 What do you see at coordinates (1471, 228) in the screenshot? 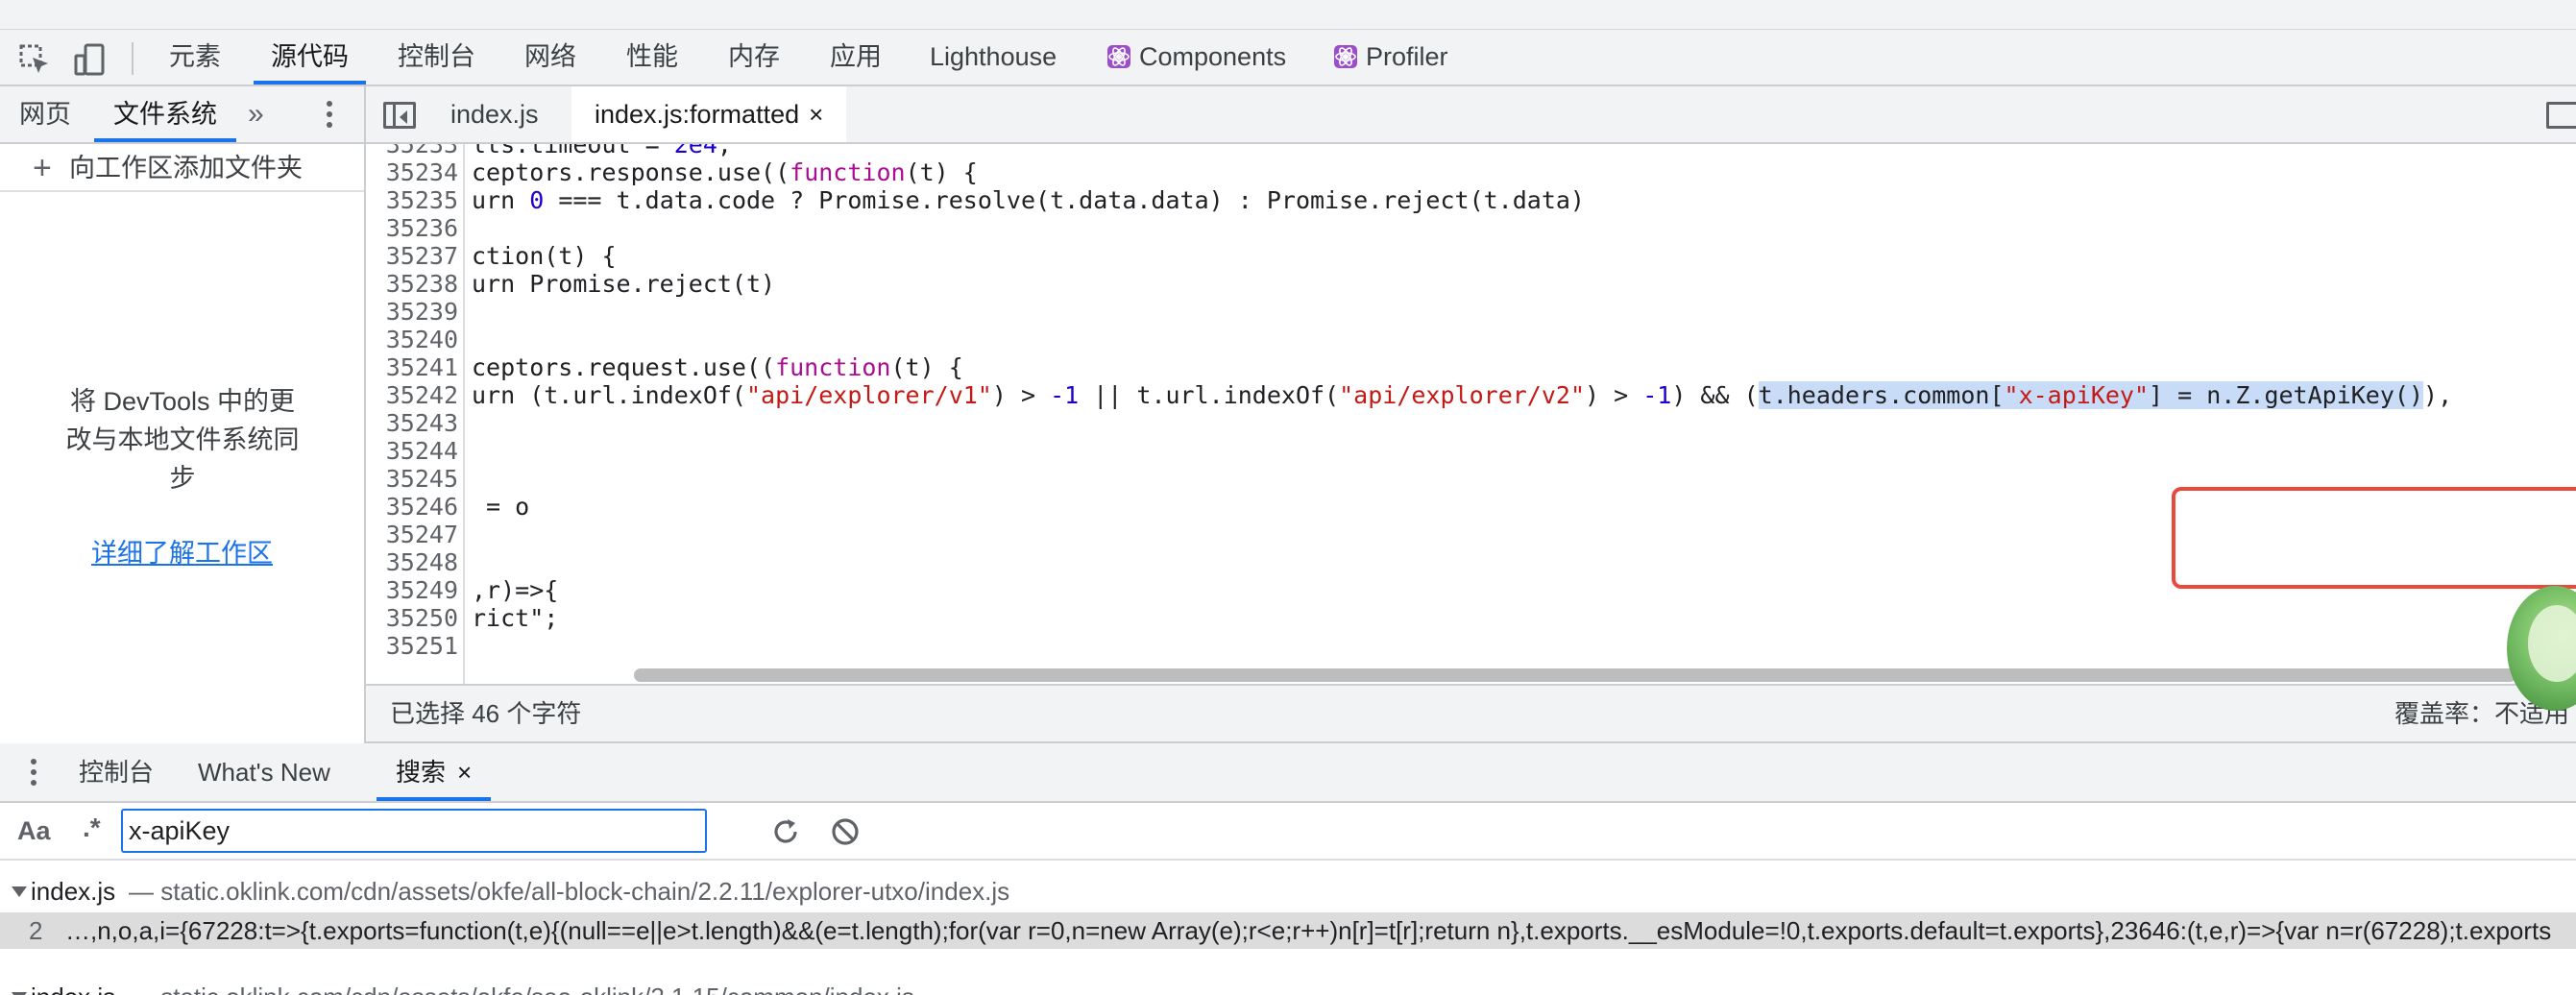
I see `code-line: 35236` at bounding box center [1471, 228].